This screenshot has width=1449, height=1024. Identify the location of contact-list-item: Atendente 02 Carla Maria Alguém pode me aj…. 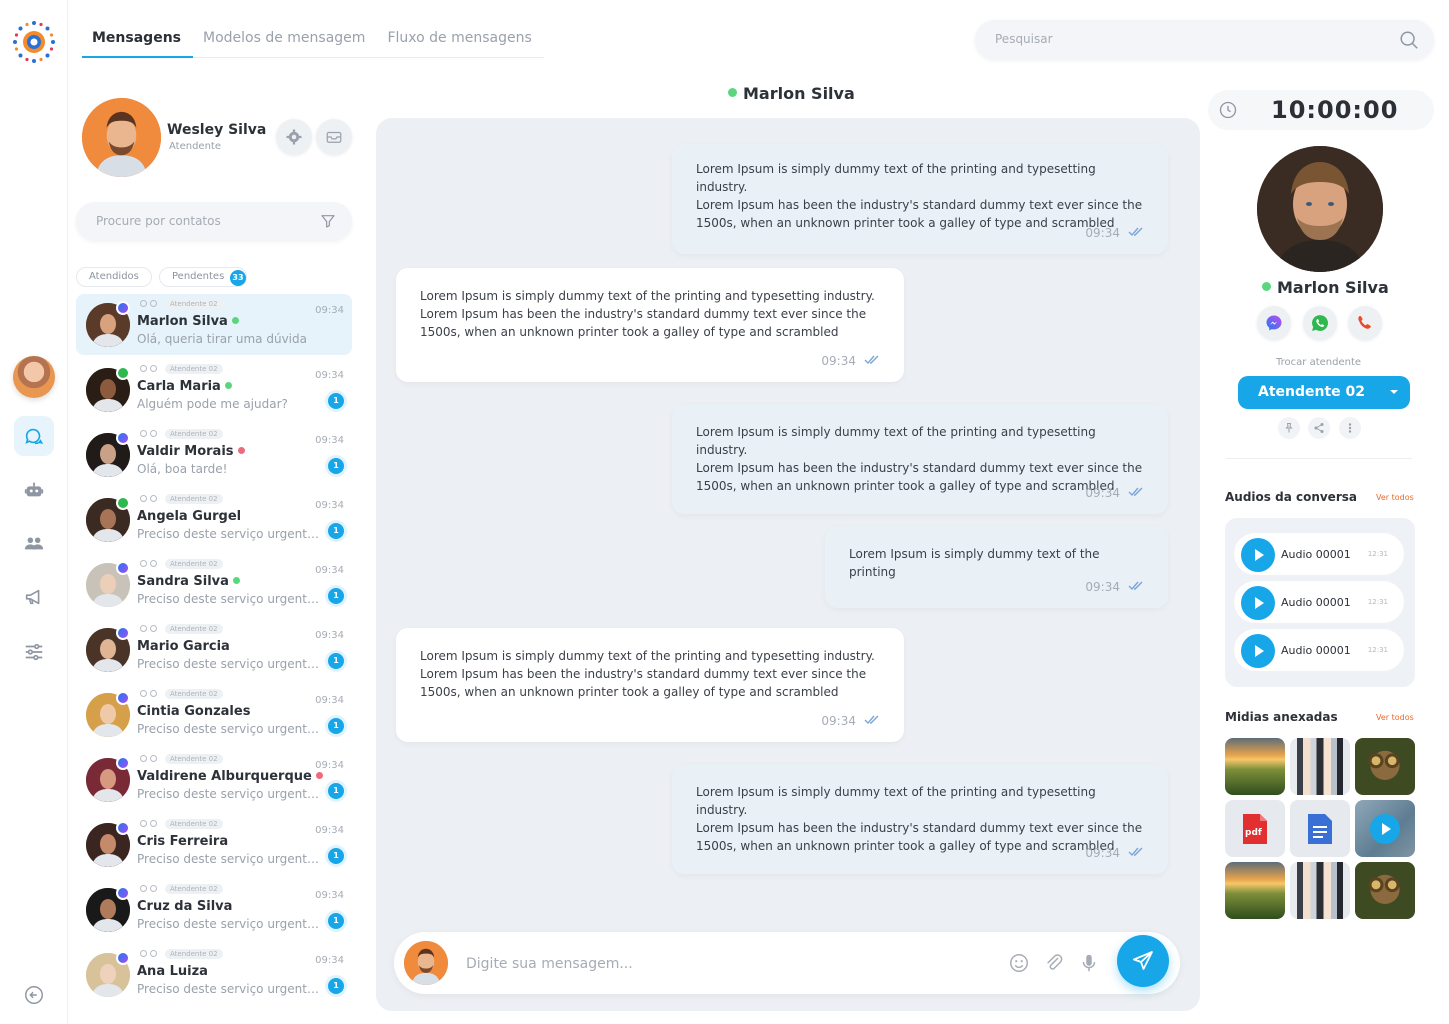
(214, 391).